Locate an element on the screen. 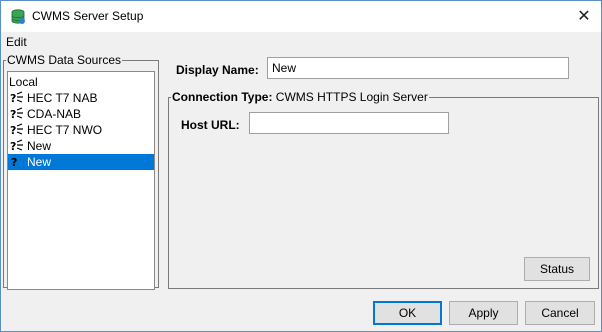 Image resolution: width=602 pixels, height=332 pixels. list-item-label: CDA-NAB is located at coordinates (54, 114).